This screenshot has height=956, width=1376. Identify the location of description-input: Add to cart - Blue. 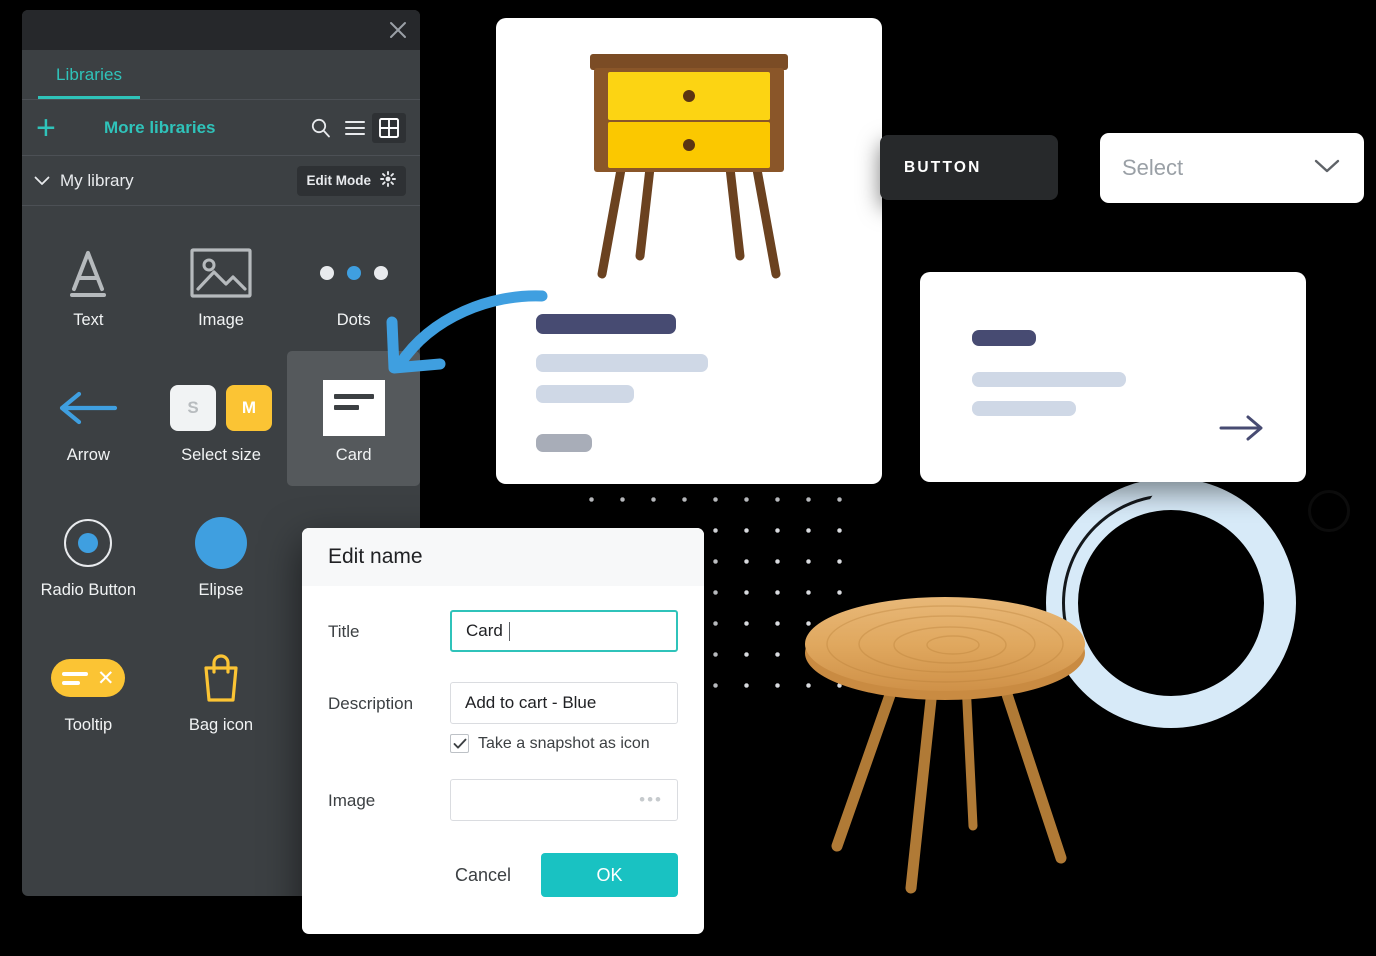
(564, 703).